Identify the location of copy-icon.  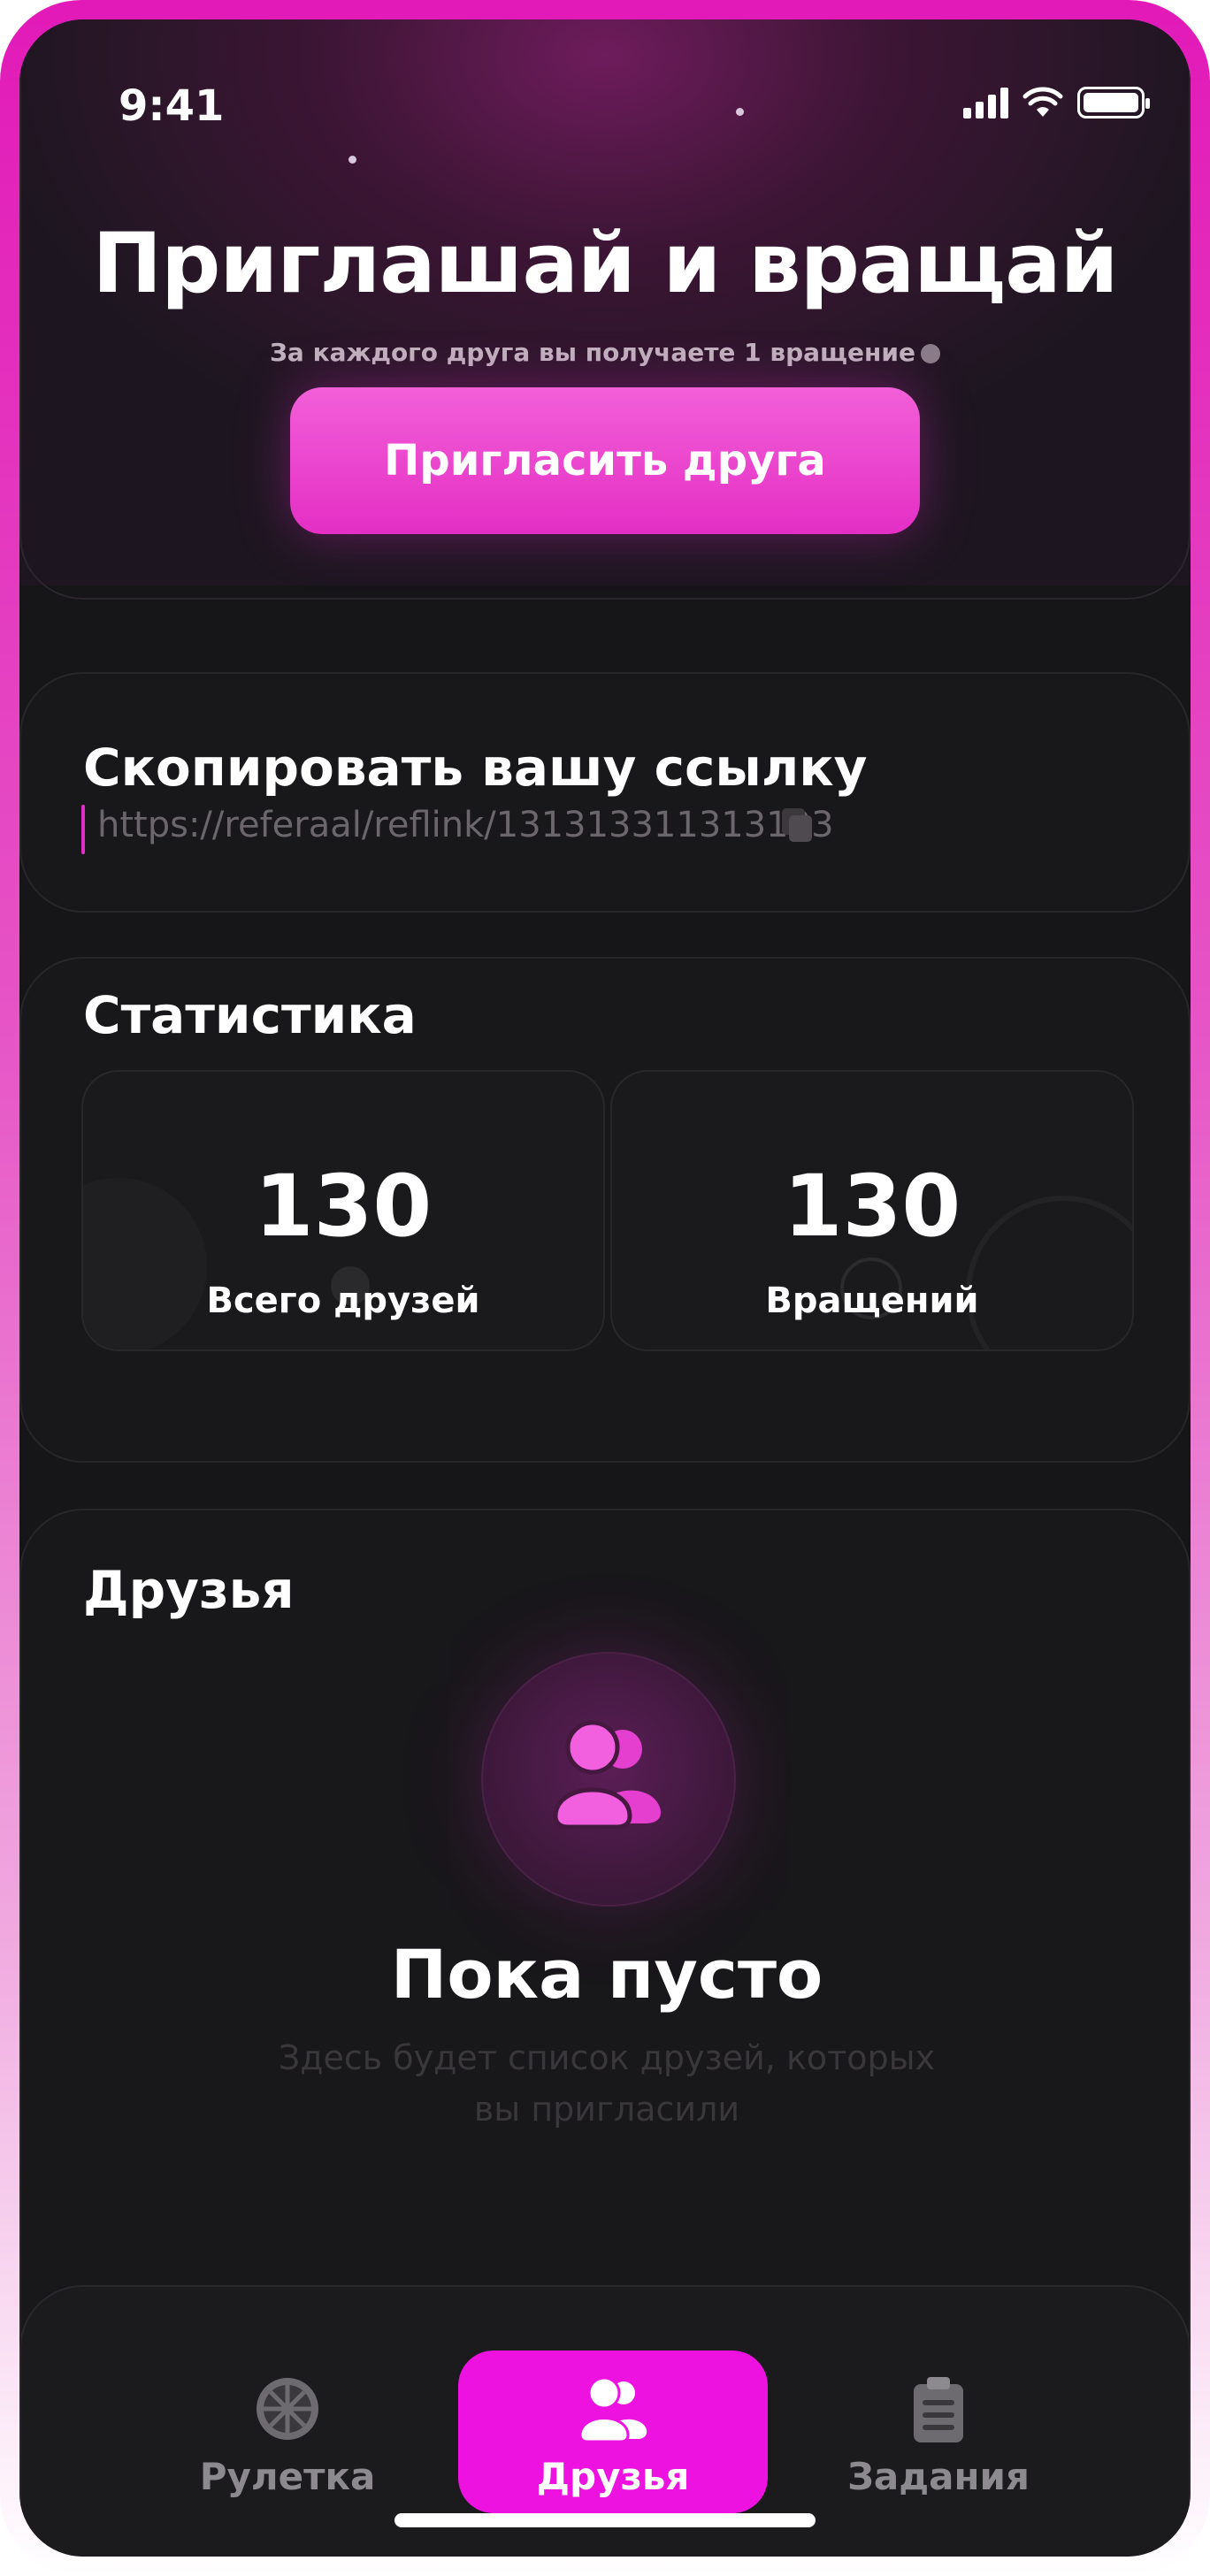
(799, 826).